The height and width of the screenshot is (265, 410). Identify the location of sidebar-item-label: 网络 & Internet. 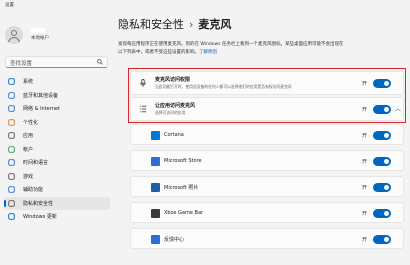
(41, 109).